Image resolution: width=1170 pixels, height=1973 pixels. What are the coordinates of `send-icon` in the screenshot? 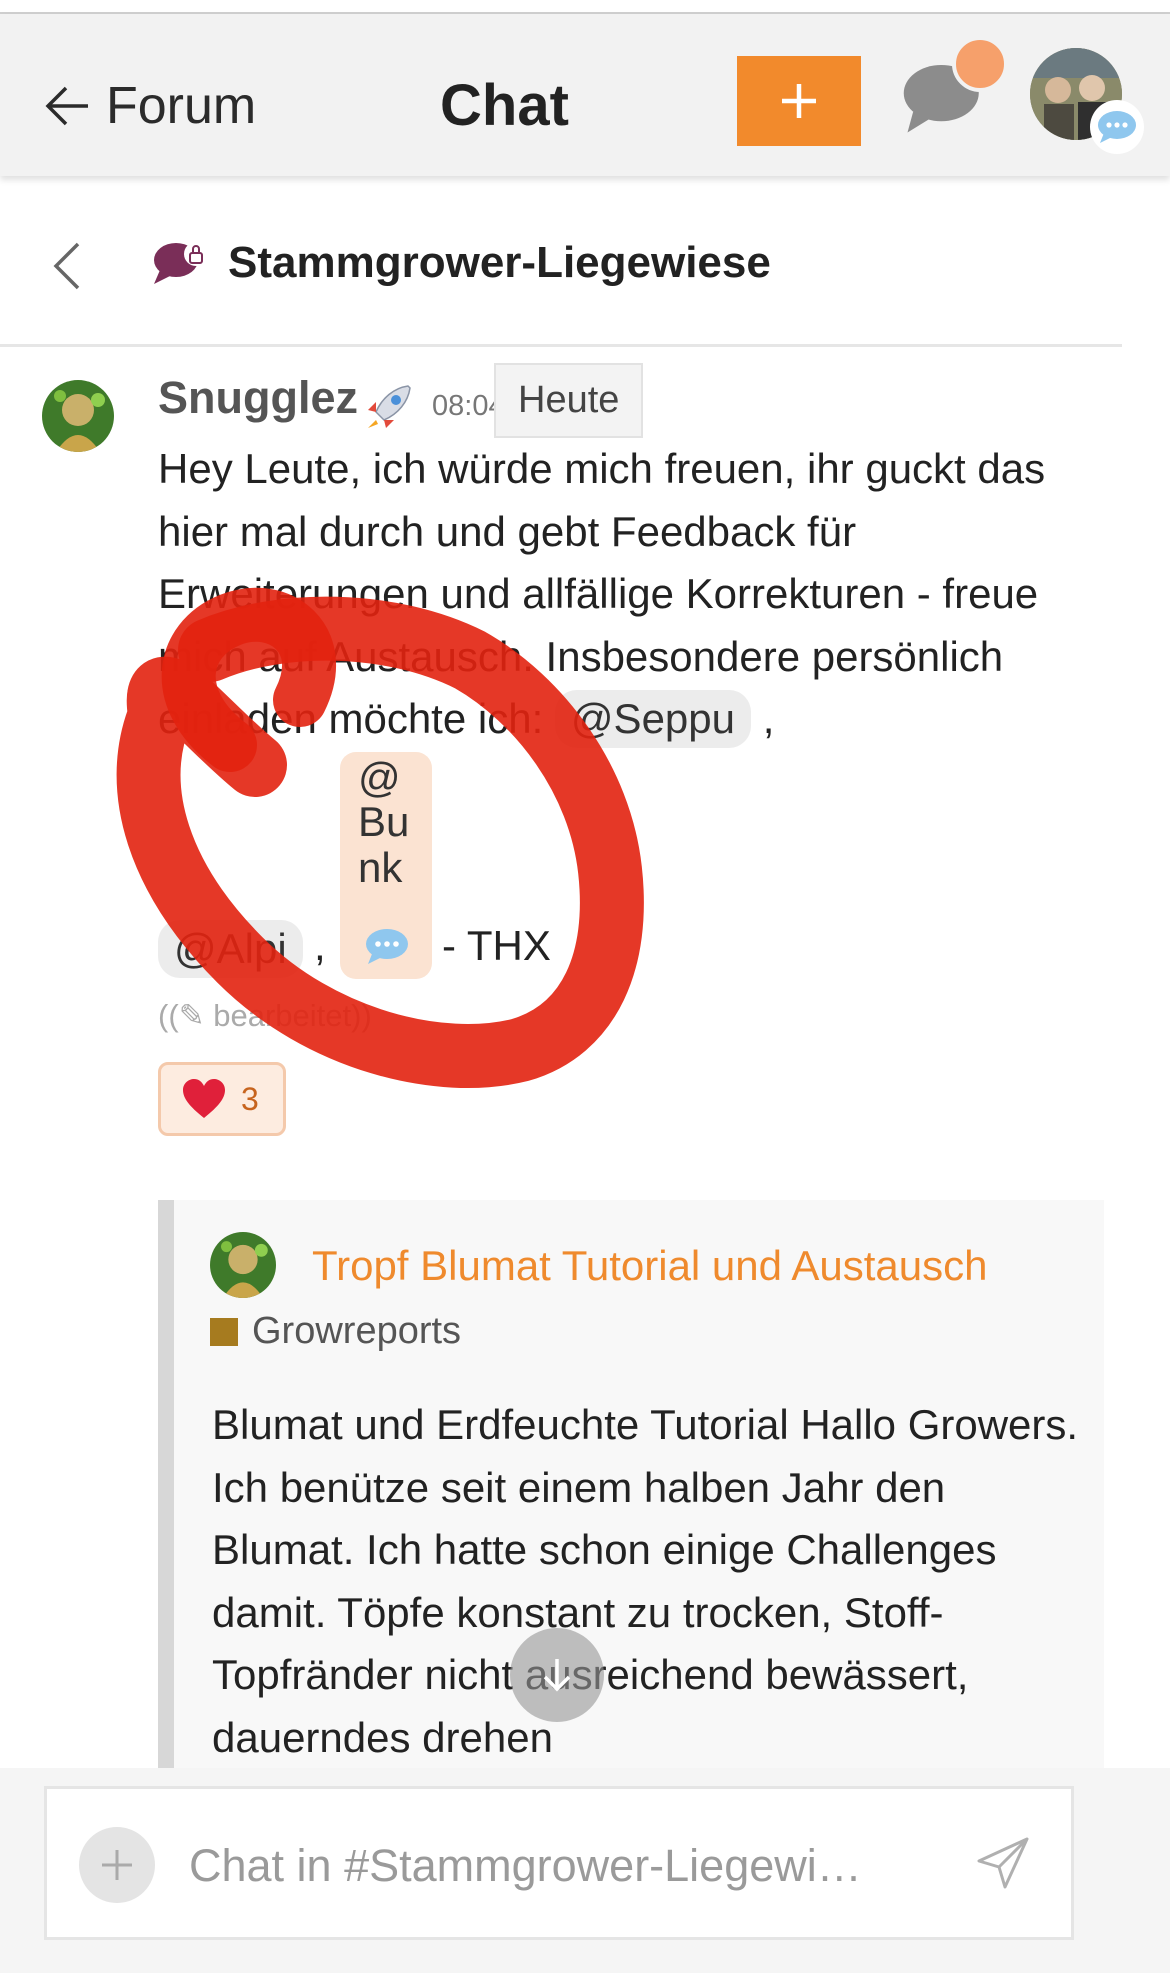 It's located at (1003, 1863).